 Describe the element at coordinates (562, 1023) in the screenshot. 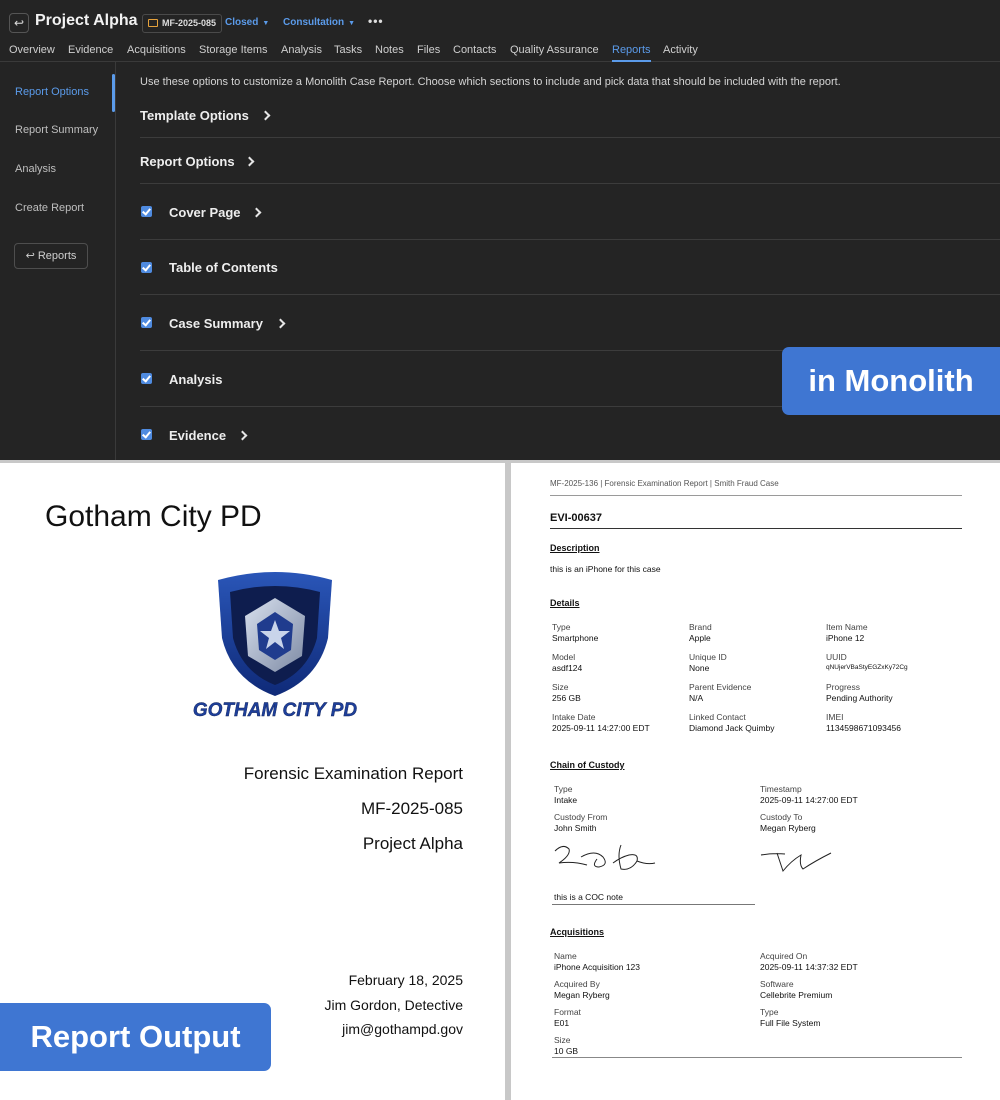

I see `acq-value: E01` at that location.